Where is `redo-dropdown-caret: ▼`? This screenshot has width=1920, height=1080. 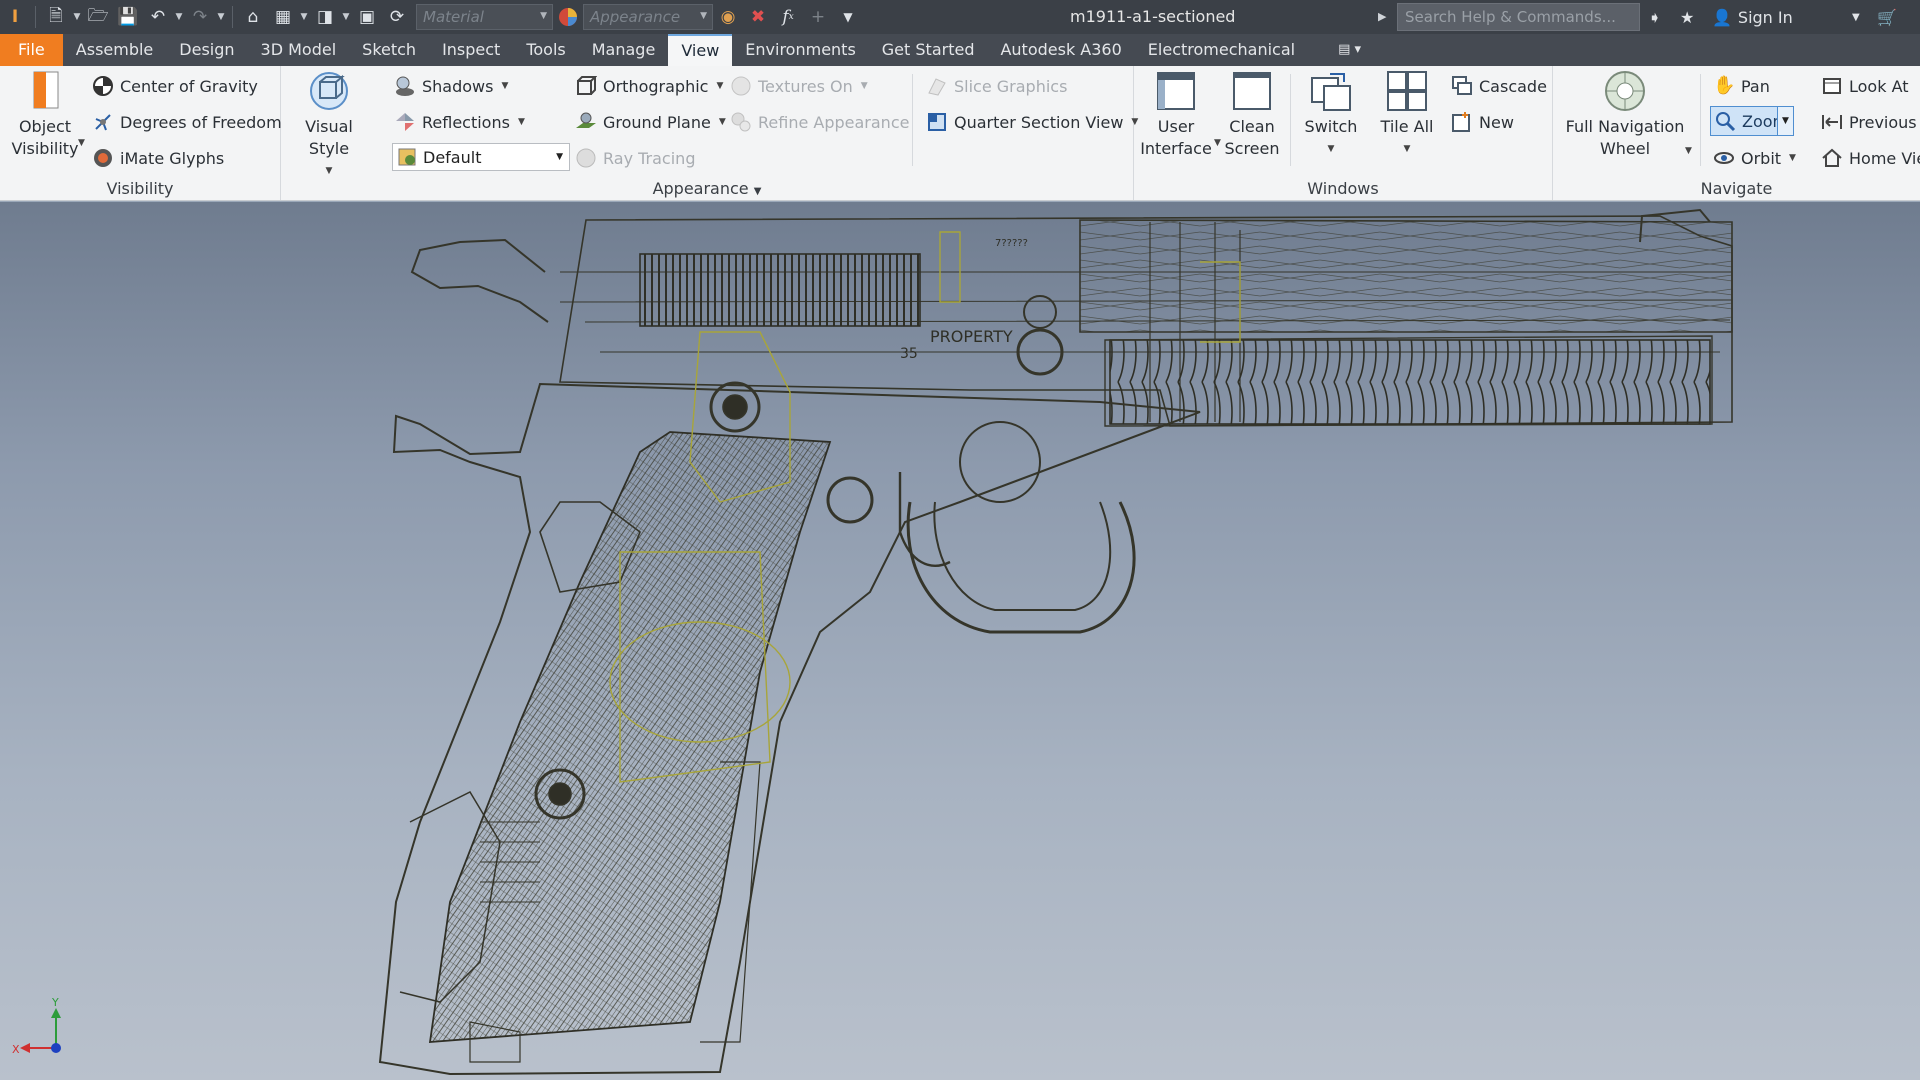
redo-dropdown-caret: ▼ is located at coordinates (221, 17).